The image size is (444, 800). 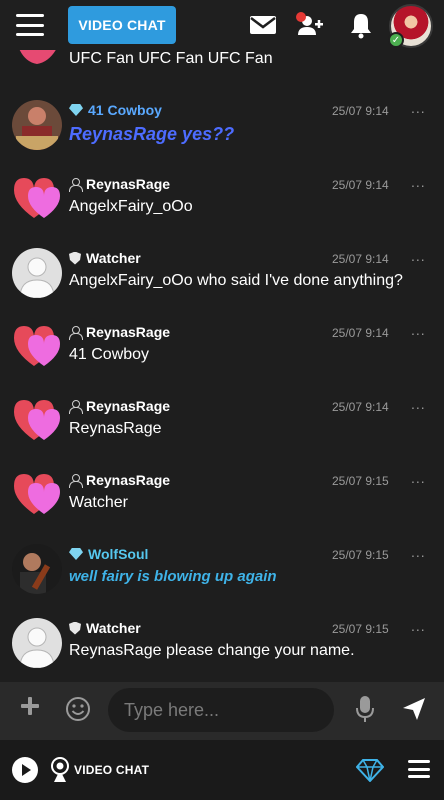 I want to click on video-chat-button: VIDEO CHAT, so click(x=122, y=25).